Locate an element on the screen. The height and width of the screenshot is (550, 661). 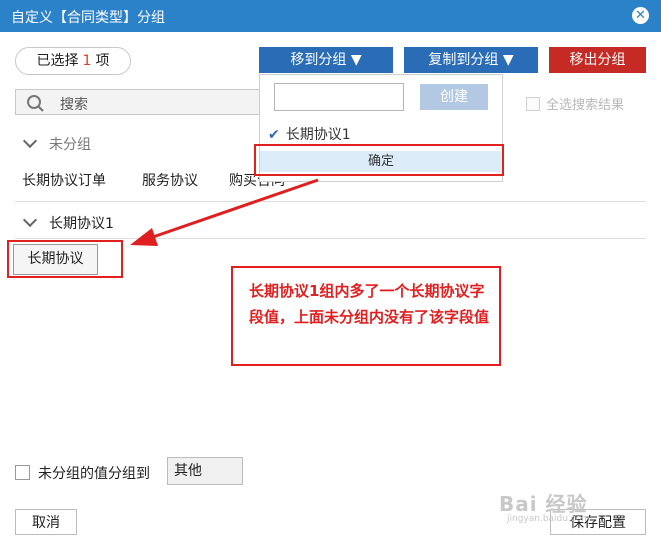
watermark-sub: jingyan.baidu.com is located at coordinates (549, 519).